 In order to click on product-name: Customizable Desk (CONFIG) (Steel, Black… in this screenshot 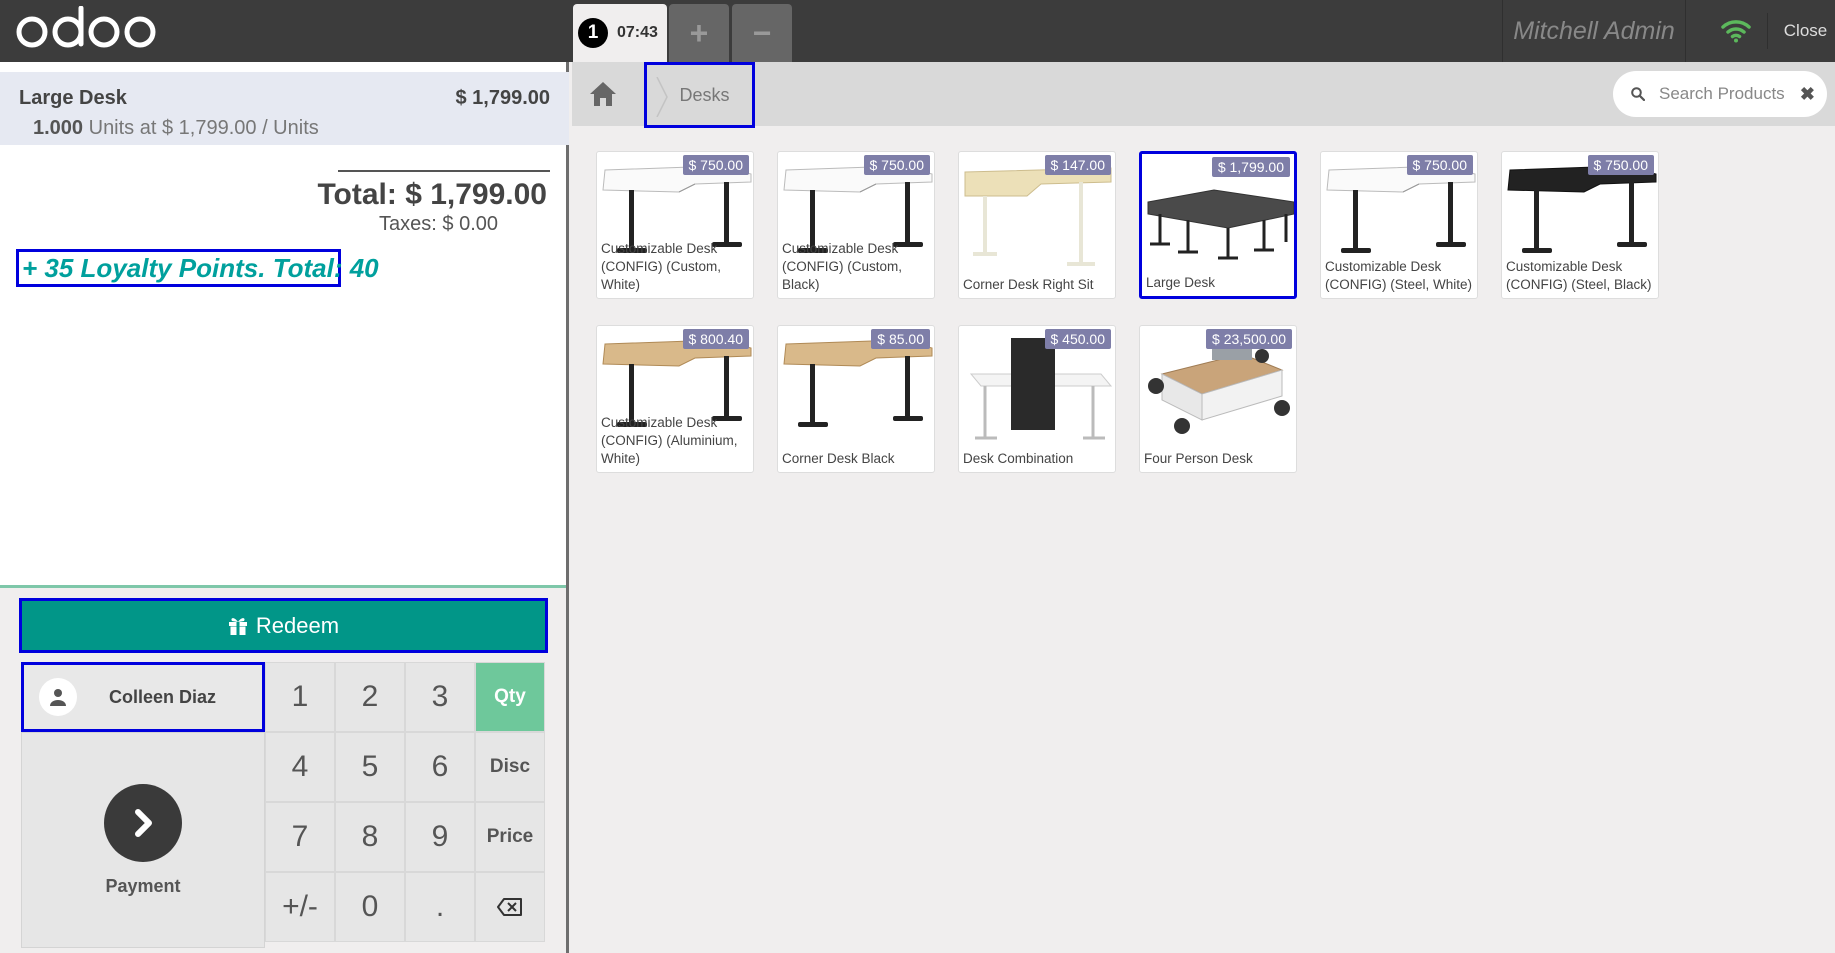, I will do `click(1579, 275)`.